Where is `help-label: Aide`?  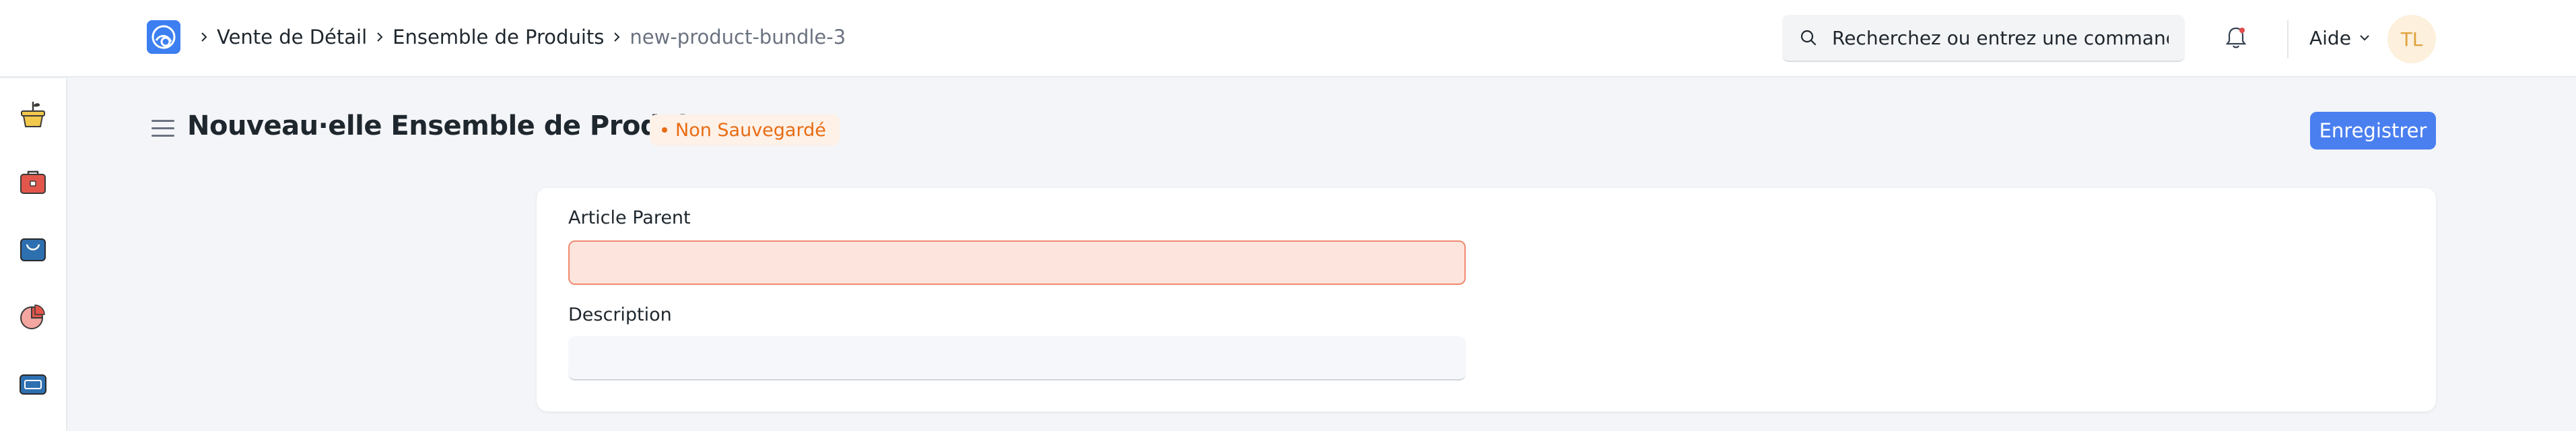 help-label: Aide is located at coordinates (2330, 37).